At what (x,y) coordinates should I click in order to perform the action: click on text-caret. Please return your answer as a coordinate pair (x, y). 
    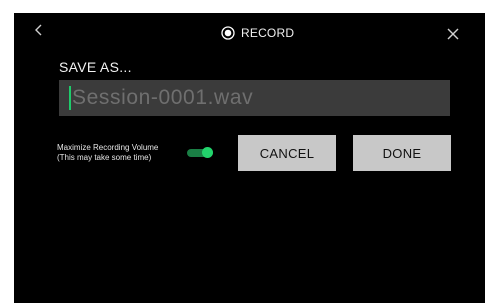
    Looking at the image, I should click on (70, 98).